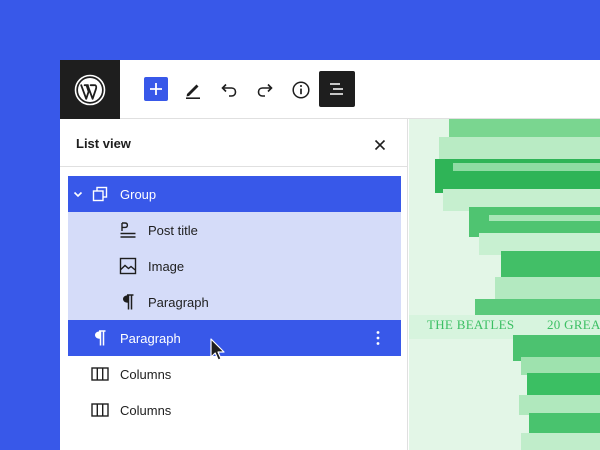  What do you see at coordinates (78, 194) in the screenshot?
I see `chevron-down-icon` at bounding box center [78, 194].